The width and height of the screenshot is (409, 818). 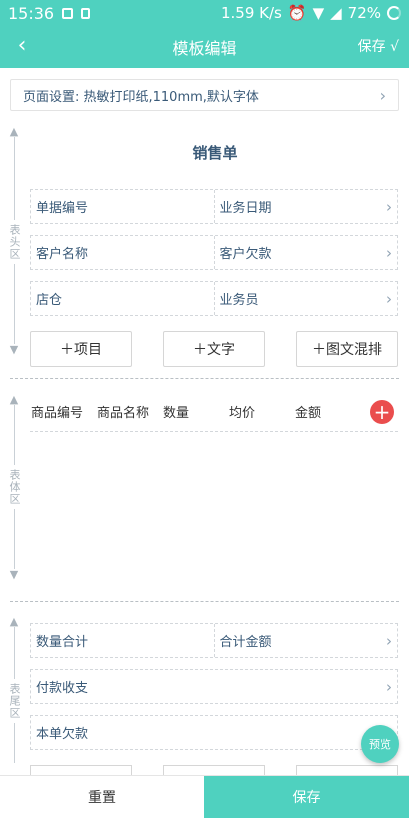 What do you see at coordinates (14, 701) in the screenshot?
I see `footer-section-label: 表尾区` at bounding box center [14, 701].